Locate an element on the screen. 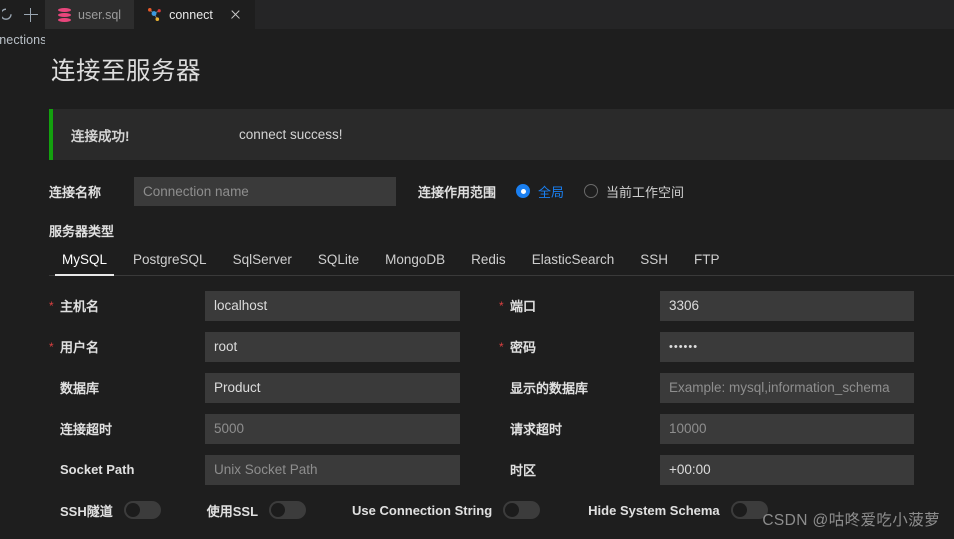 The width and height of the screenshot is (954, 539). field-request-timeout: * 请求超时 is located at coordinates (726, 428).